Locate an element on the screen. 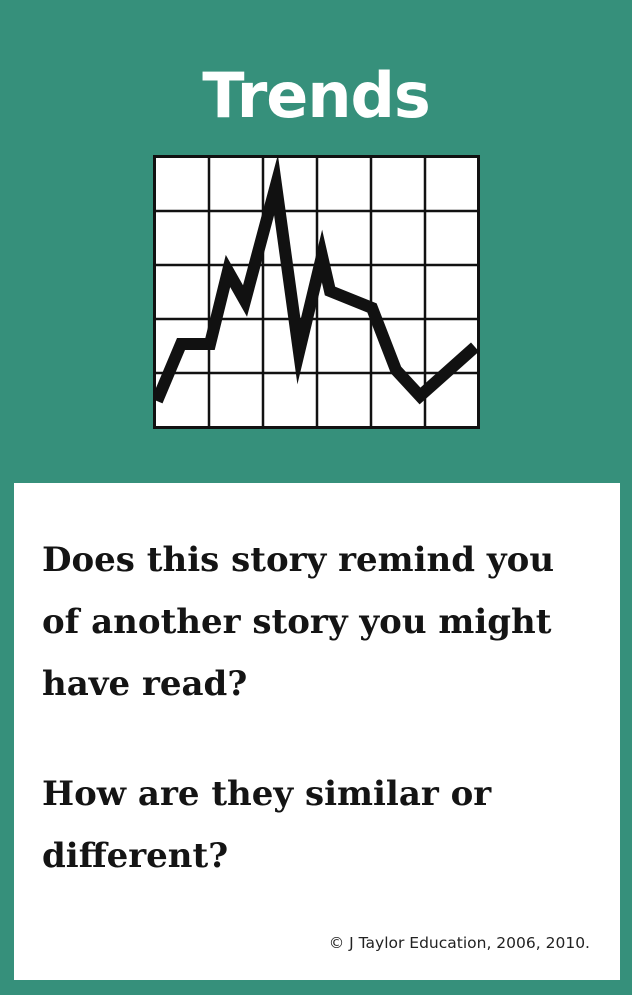 The image size is (632, 995). copyright-notice: © J Taylor Education, 2006, 2010. is located at coordinates (459, 943).